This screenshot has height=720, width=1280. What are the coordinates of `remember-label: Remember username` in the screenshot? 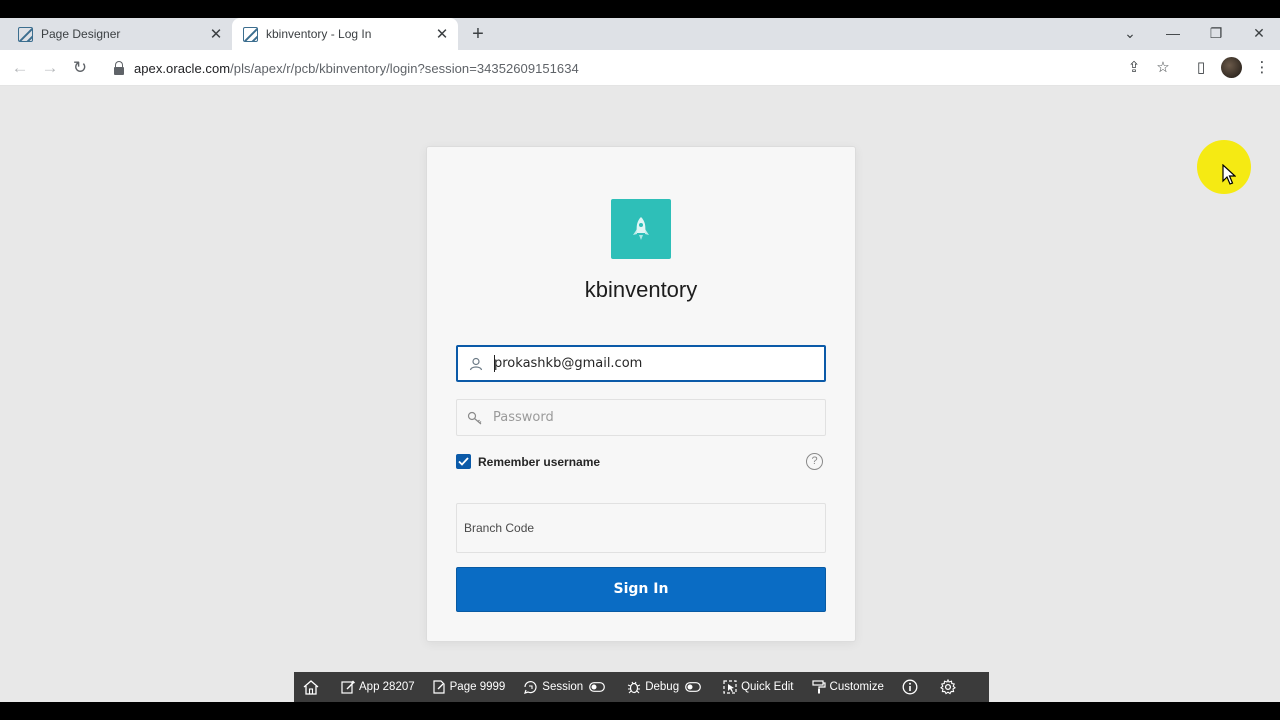 It's located at (539, 461).